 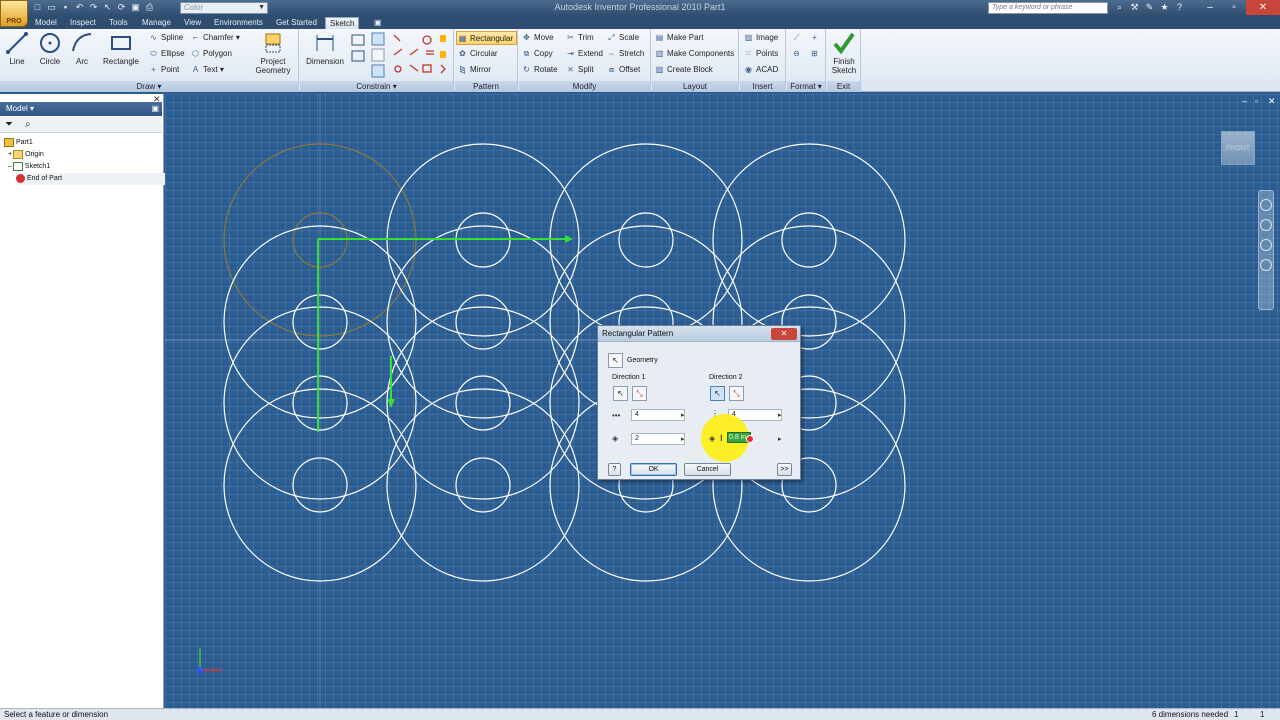 What do you see at coordinates (1266, 225) in the screenshot?
I see `pan-icon` at bounding box center [1266, 225].